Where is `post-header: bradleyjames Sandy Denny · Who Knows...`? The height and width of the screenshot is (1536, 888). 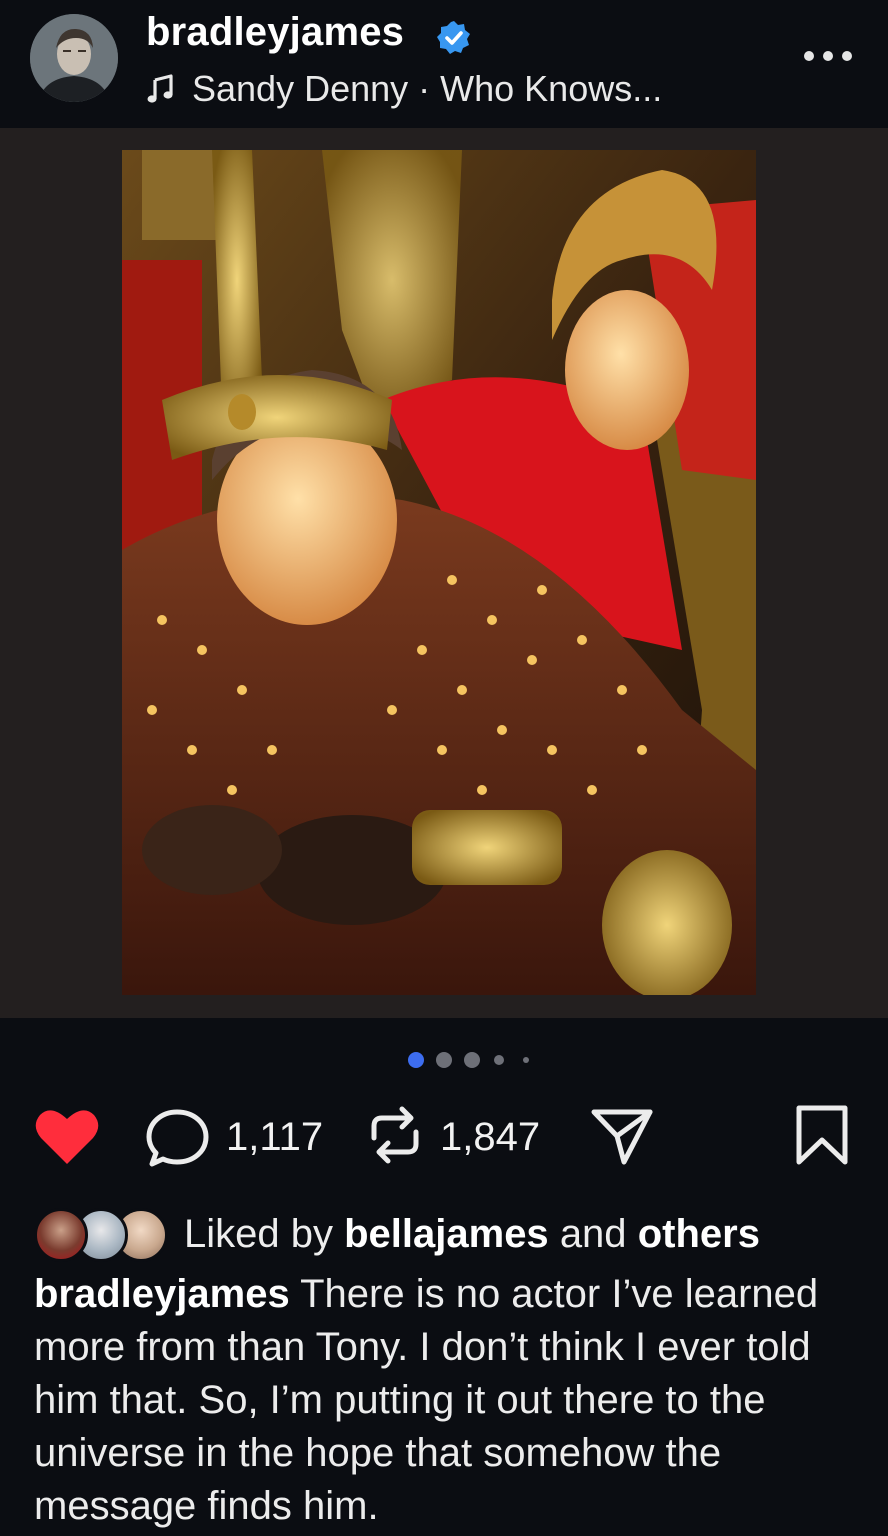
post-header: bradleyjames Sandy Denny · Who Knows... is located at coordinates (444, 64).